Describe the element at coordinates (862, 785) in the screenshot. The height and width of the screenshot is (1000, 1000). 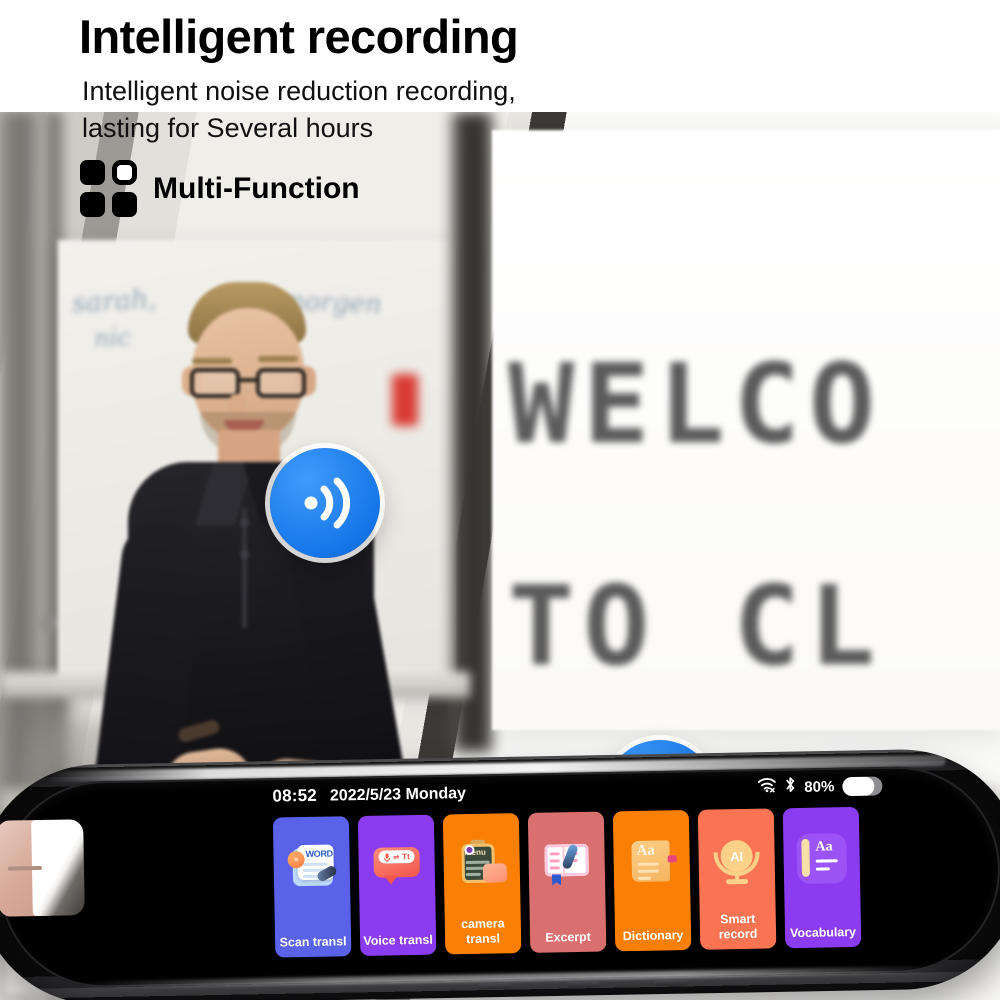
I see `battery-icon` at that location.